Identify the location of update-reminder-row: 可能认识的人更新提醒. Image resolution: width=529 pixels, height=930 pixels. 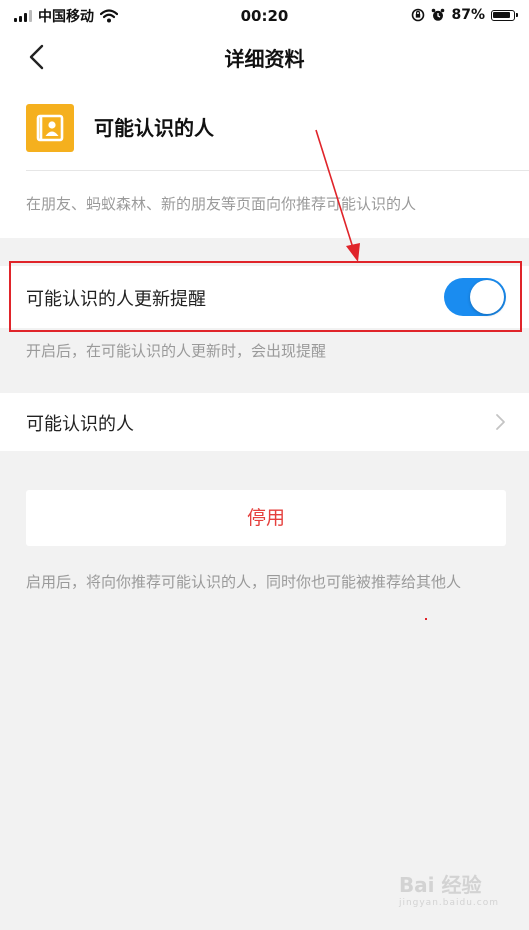
(264, 297).